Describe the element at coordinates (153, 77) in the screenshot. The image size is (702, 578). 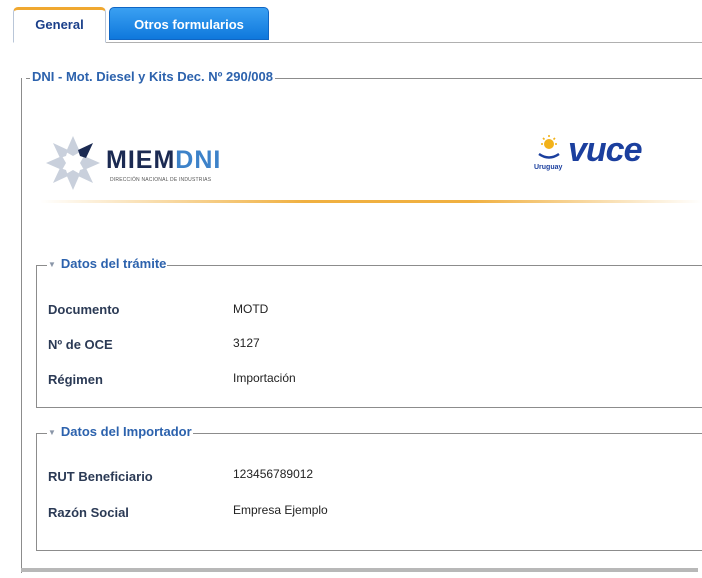
I see `form-title: DNI - Mot. Diesel y Kits Dec. Nº 290/008` at that location.